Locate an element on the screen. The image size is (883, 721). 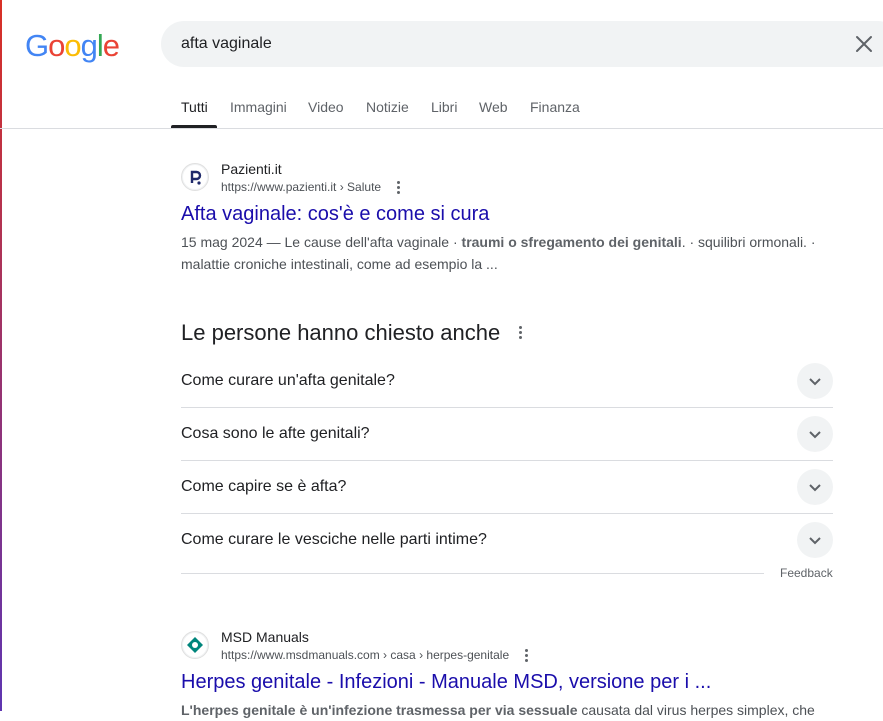
feedback-link: Feedback is located at coordinates (806, 573).